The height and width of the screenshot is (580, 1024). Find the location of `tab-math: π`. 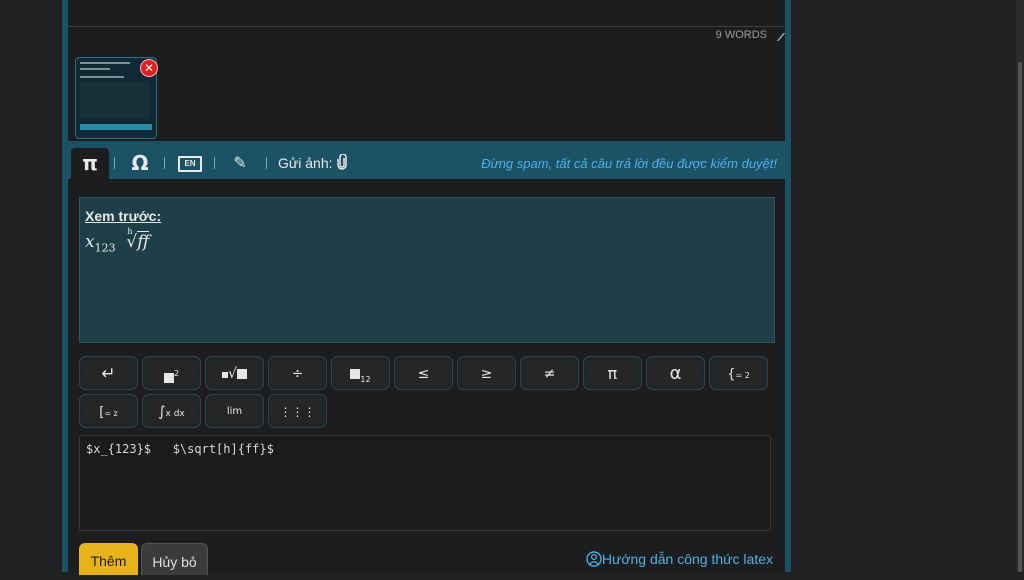

tab-math: π is located at coordinates (90, 163).